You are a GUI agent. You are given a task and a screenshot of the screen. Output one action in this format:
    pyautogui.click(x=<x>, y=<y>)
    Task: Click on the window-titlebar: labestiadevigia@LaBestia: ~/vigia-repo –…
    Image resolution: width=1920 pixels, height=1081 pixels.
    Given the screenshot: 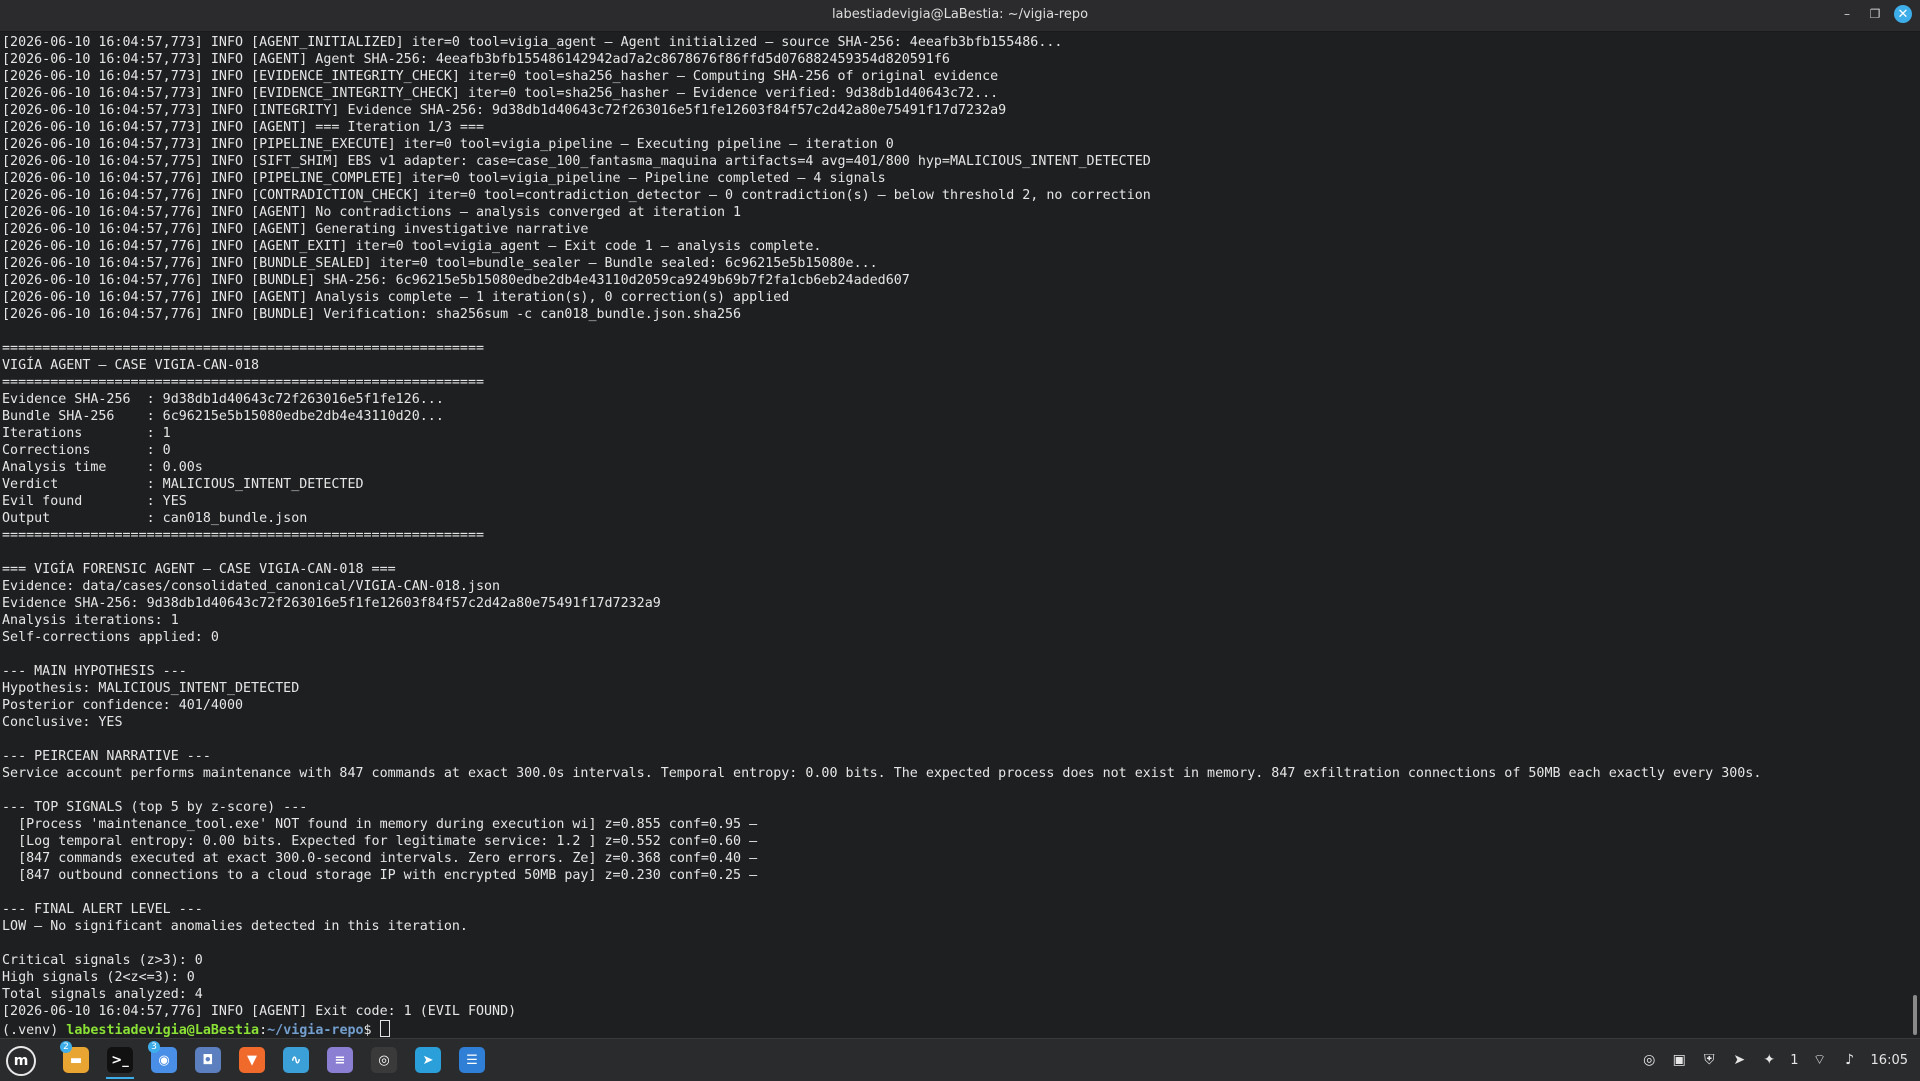 What is the action you would take?
    pyautogui.click(x=960, y=16)
    